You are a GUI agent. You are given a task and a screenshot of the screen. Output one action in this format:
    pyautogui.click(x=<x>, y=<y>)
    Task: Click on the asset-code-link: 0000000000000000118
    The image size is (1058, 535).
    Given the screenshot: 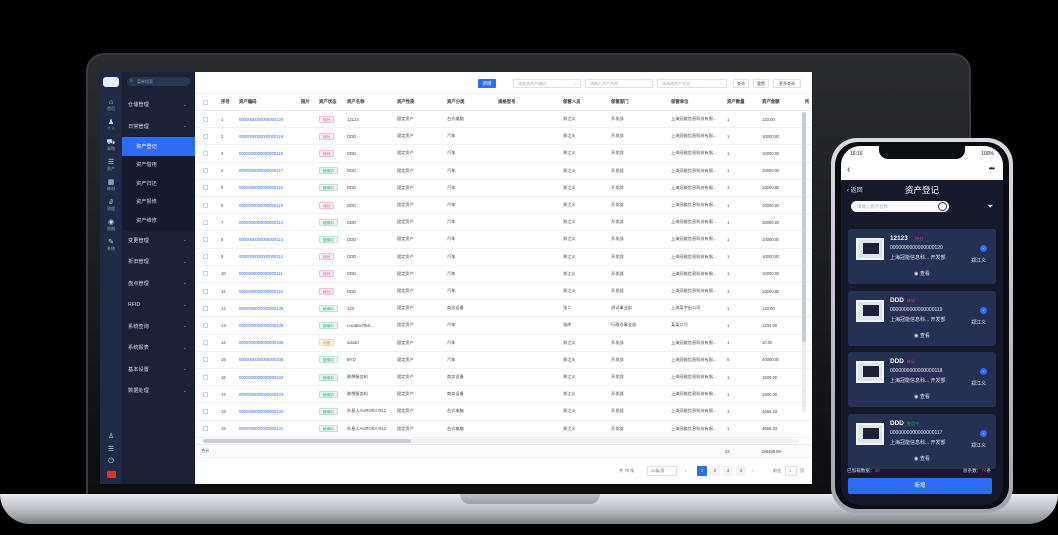 What is the action you would take?
    pyautogui.click(x=261, y=153)
    